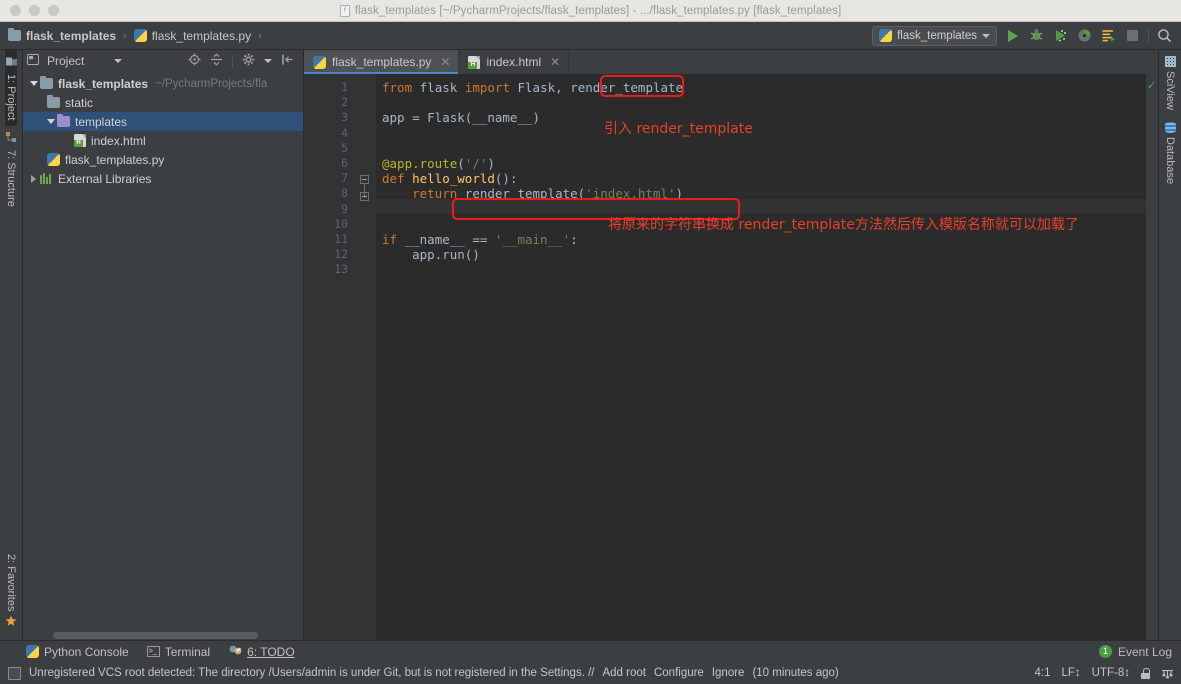 The width and height of the screenshot is (1181, 684). What do you see at coordinates (1036, 35) in the screenshot?
I see `debug-button` at bounding box center [1036, 35].